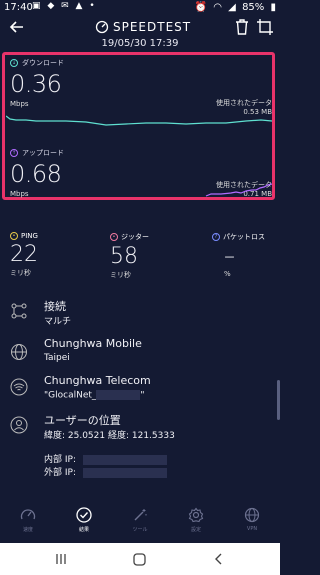  What do you see at coordinates (43, 63) in the screenshot?
I see `download-label: ダウンロード` at bounding box center [43, 63].